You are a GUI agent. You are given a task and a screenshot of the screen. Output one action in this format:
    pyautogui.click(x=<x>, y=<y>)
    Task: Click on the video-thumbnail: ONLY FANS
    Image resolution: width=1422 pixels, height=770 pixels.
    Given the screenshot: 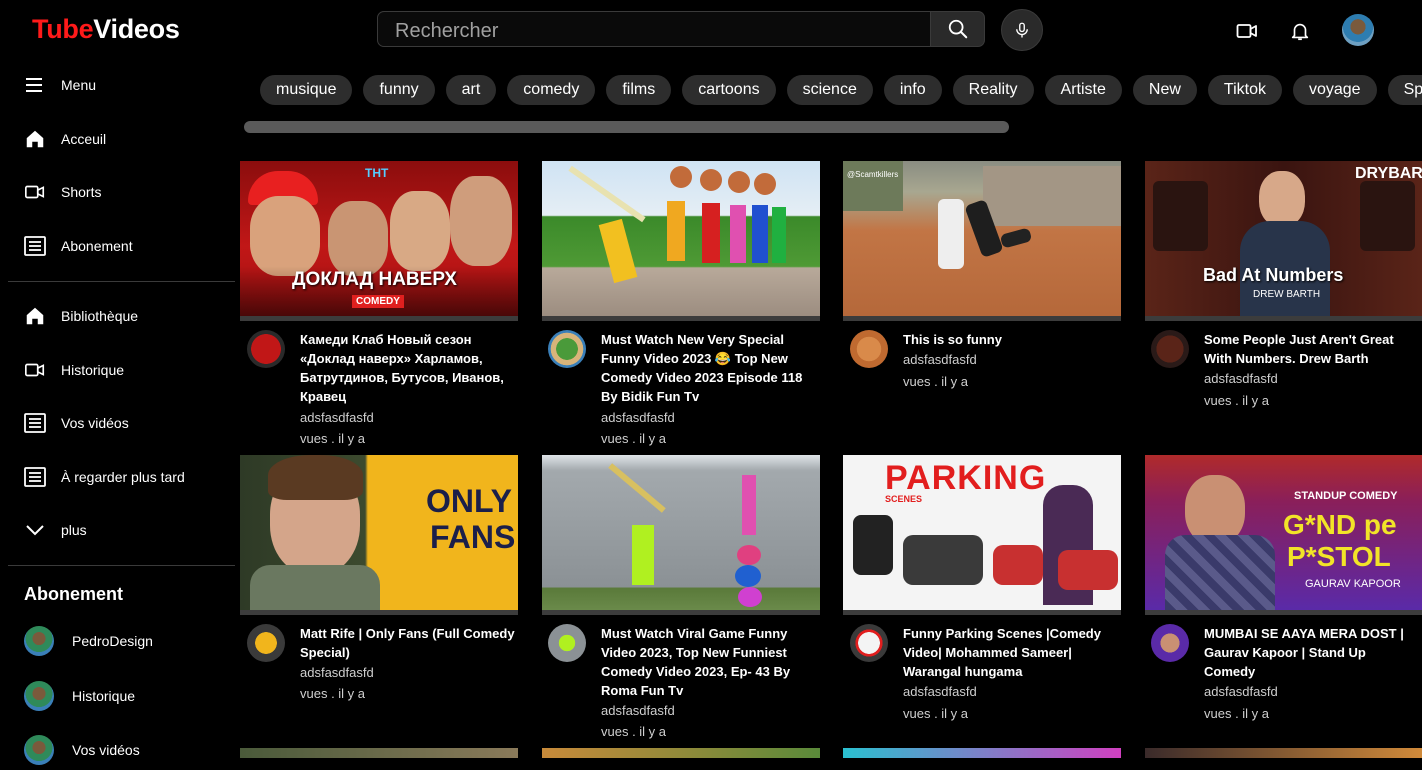 What is the action you would take?
    pyautogui.click(x=379, y=532)
    